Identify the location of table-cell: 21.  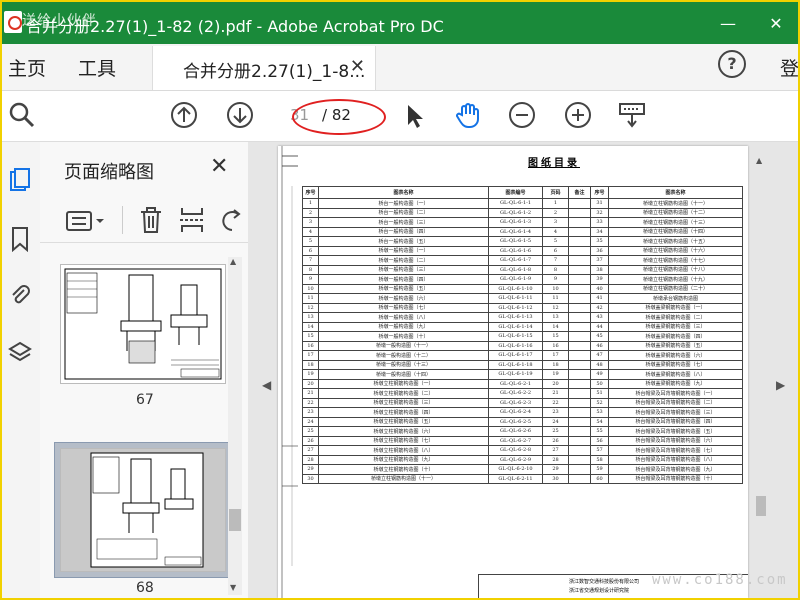
(555, 393).